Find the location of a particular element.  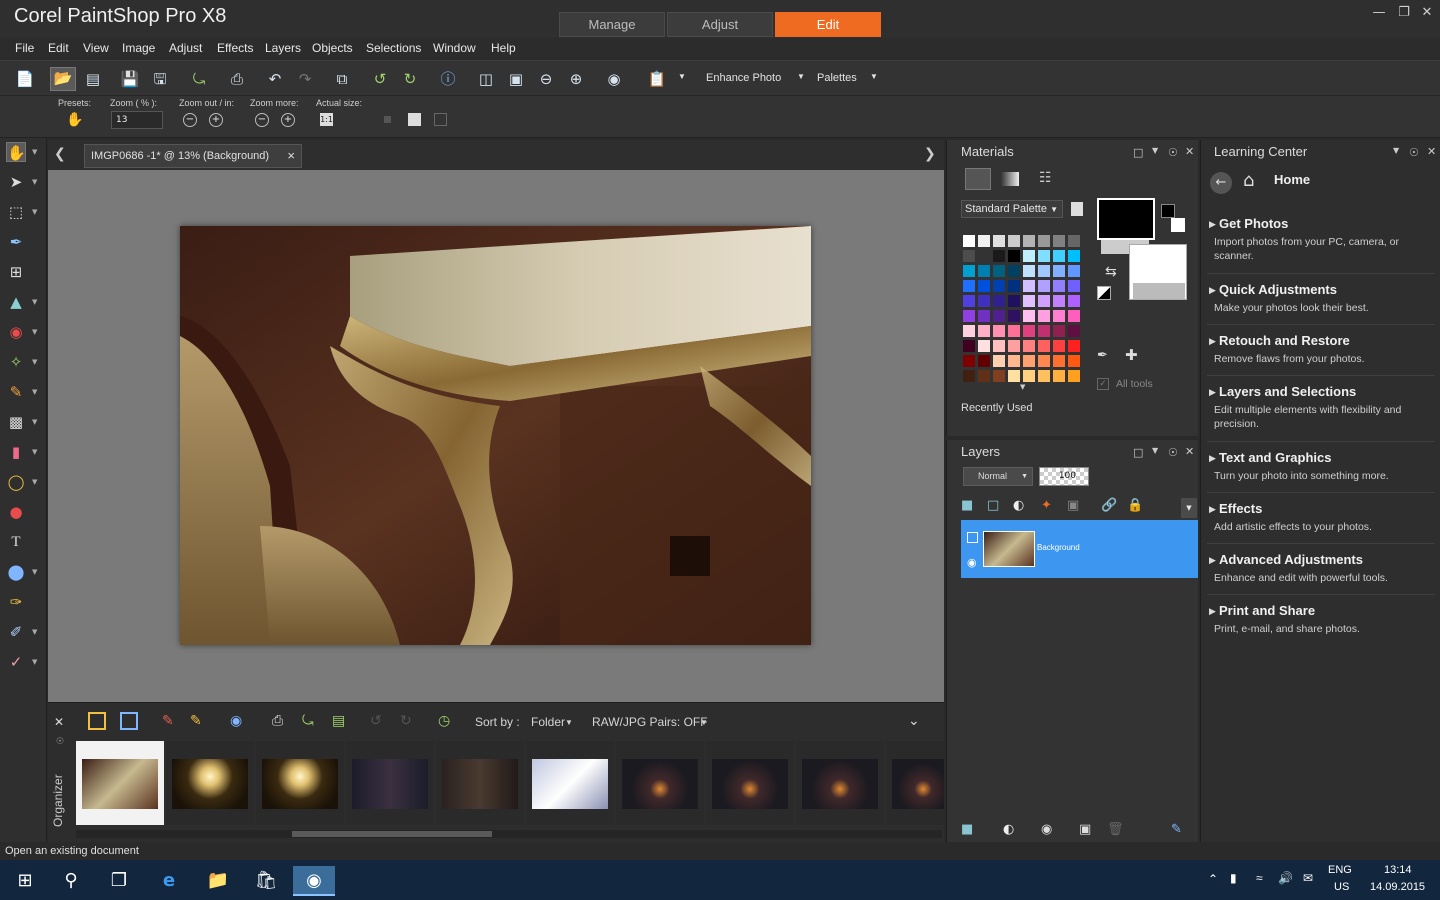

lock-layer-icon: 🔒 is located at coordinates (1135, 505).